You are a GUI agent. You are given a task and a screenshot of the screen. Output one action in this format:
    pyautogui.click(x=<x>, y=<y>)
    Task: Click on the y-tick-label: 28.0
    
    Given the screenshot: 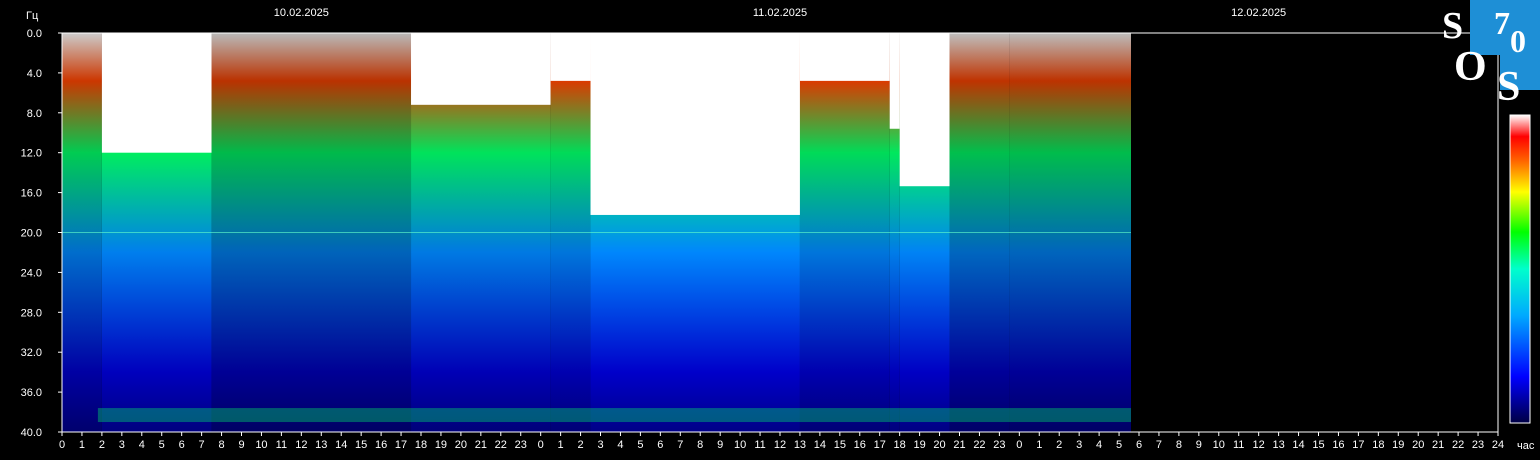 What is the action you would take?
    pyautogui.click(x=31, y=313)
    